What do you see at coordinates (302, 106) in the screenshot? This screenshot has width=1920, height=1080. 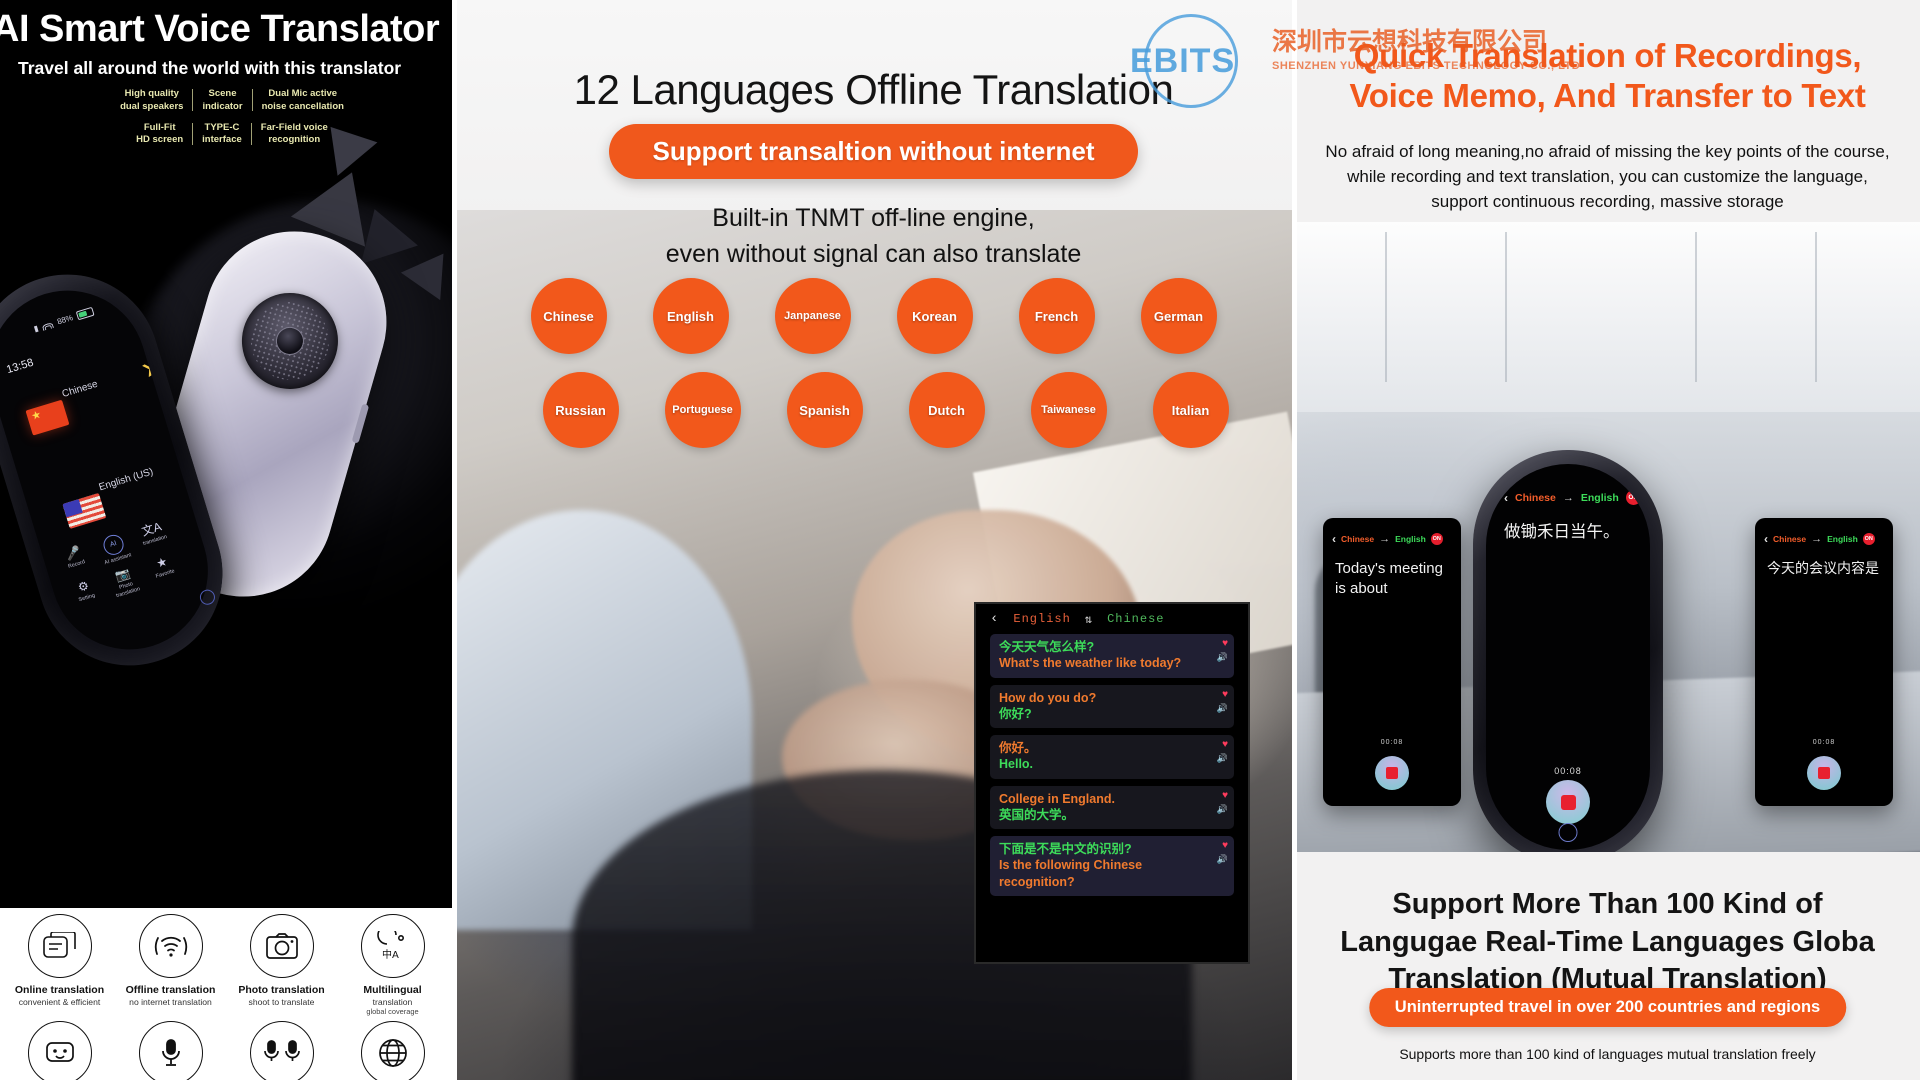 I see `feature-line: noise cancellation` at bounding box center [302, 106].